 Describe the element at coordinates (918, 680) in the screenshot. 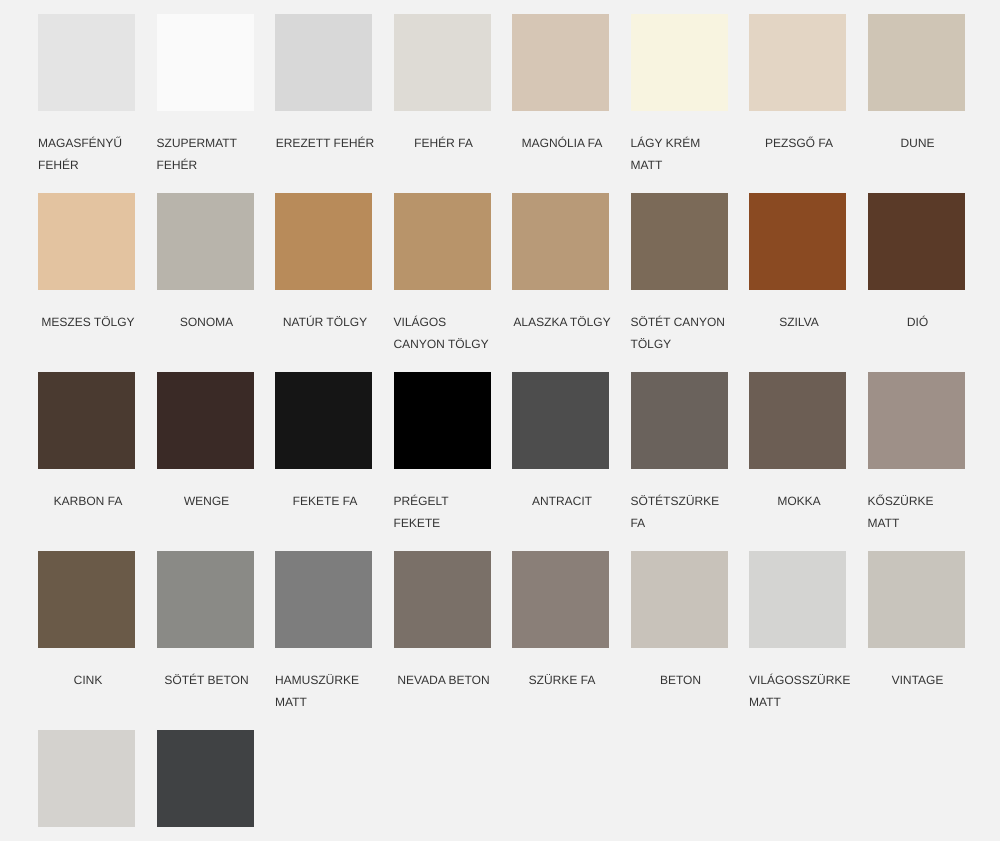

I see `material-name: VINTAGE` at that location.